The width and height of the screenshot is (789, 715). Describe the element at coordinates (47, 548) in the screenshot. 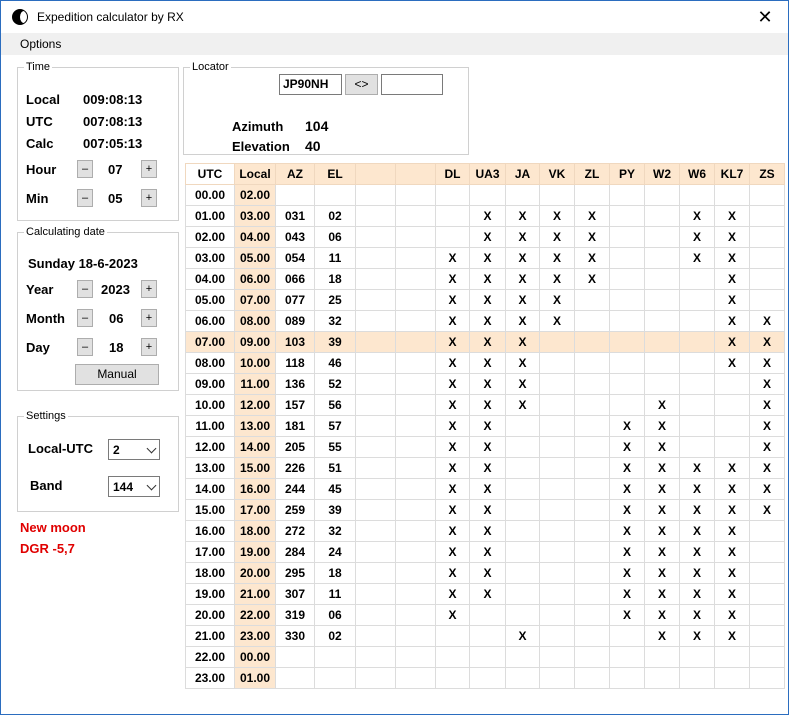

I see `dgr-status: DGR -5,7` at that location.